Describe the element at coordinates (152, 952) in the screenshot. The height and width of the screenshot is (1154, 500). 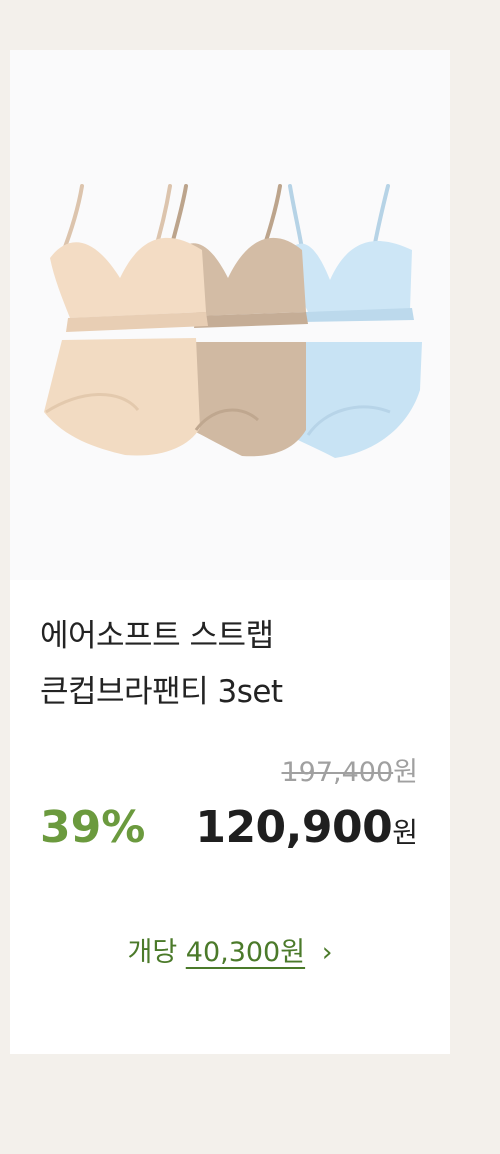
I see `per-unit-label: 개당` at that location.